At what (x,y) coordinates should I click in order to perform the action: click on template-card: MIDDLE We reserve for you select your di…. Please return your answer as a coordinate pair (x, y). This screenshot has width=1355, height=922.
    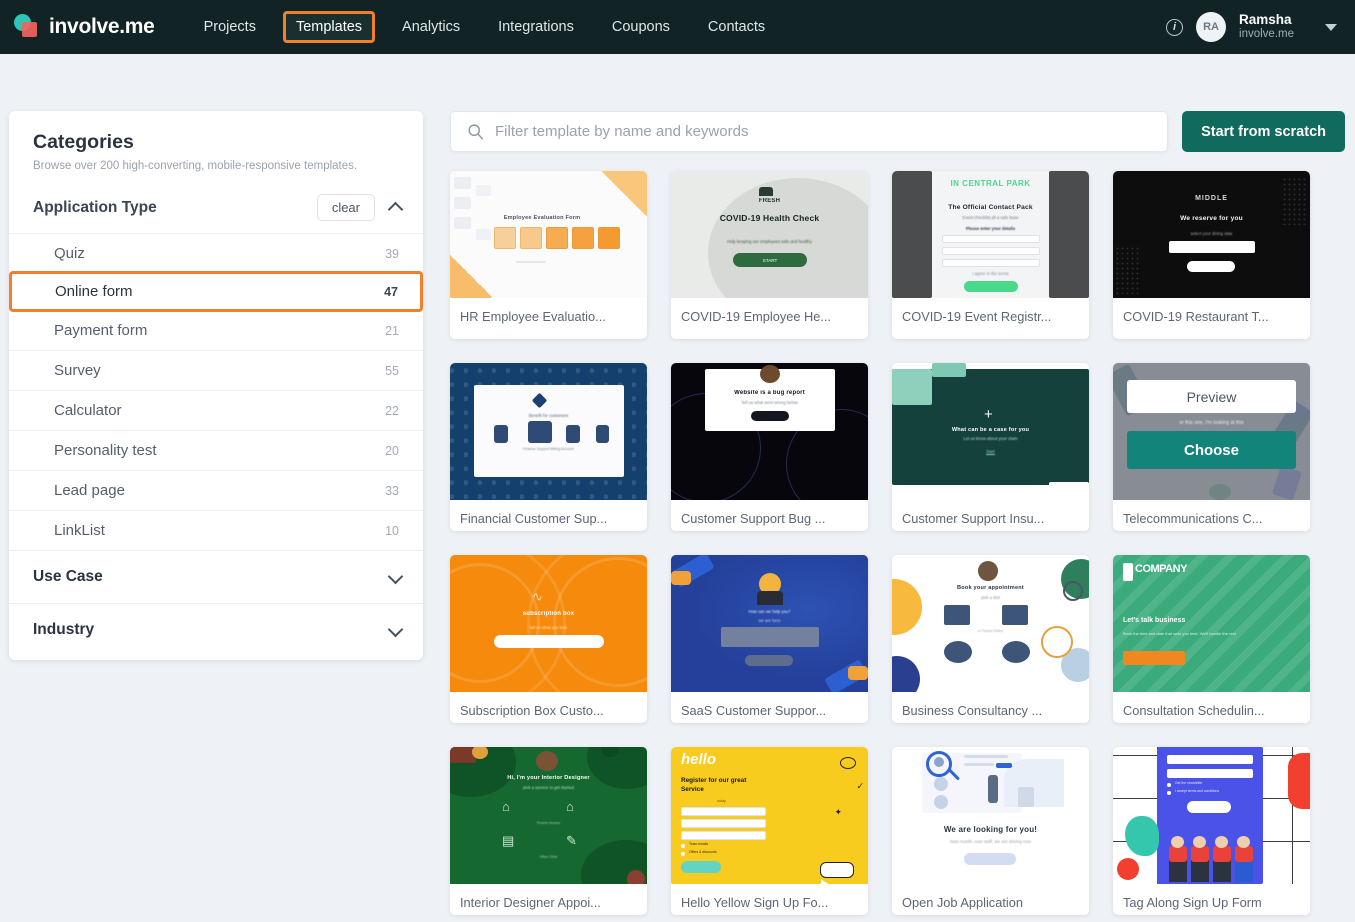
    Looking at the image, I should click on (1211, 255).